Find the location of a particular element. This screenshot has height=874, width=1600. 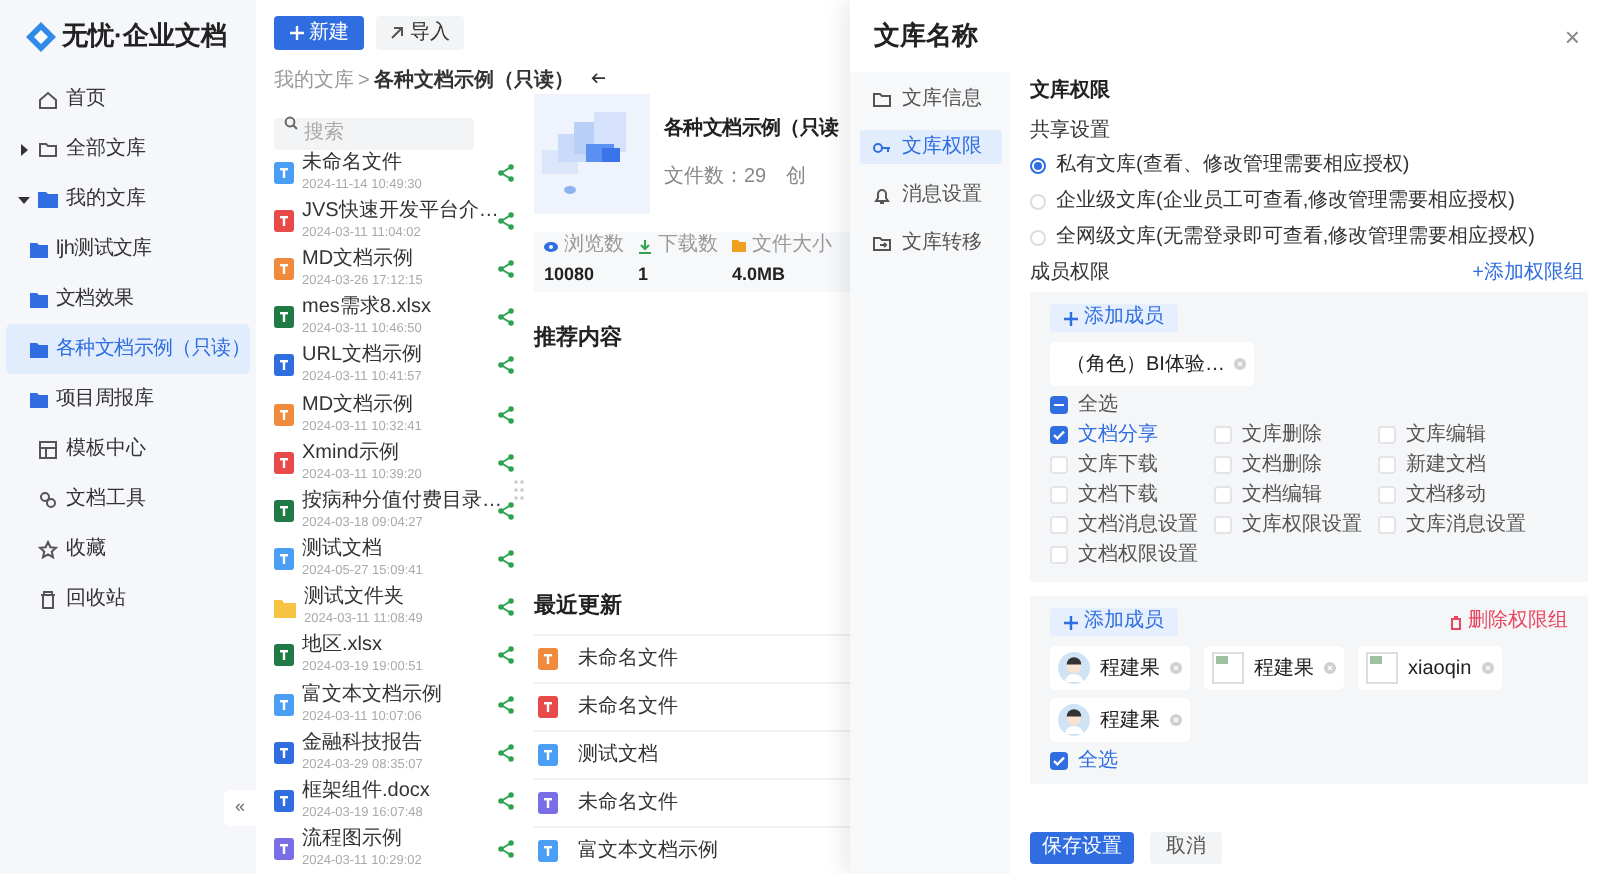

radio-label: 企业级文库(企业员工可查看,修改管理需要相应授权) is located at coordinates (1285, 202).